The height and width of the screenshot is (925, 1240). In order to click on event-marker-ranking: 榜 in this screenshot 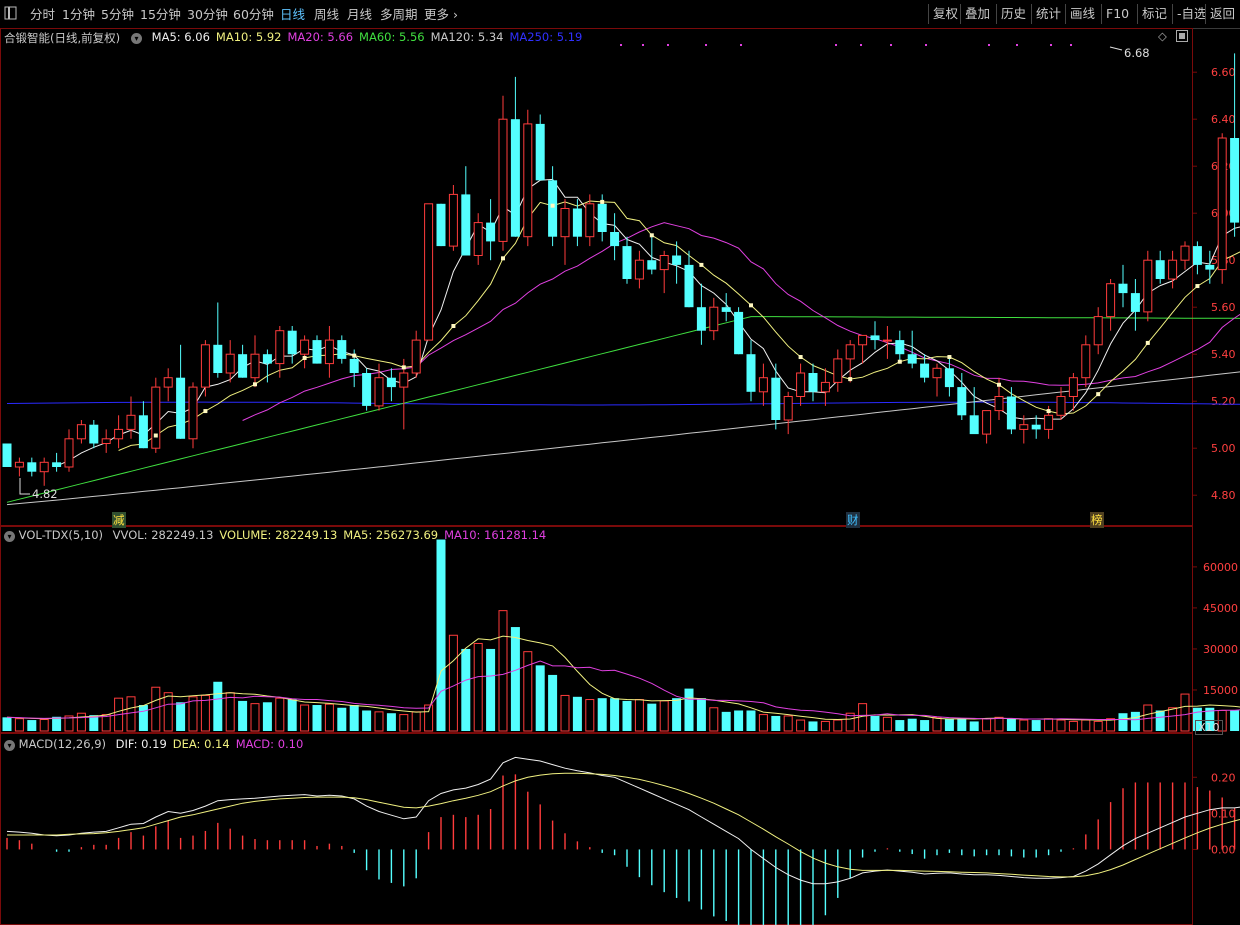, I will do `click(1097, 520)`.